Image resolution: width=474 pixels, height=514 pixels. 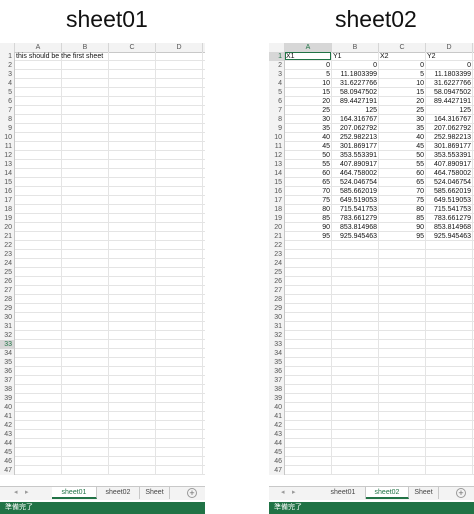 I want to click on row-header: 21, so click(x=277, y=236).